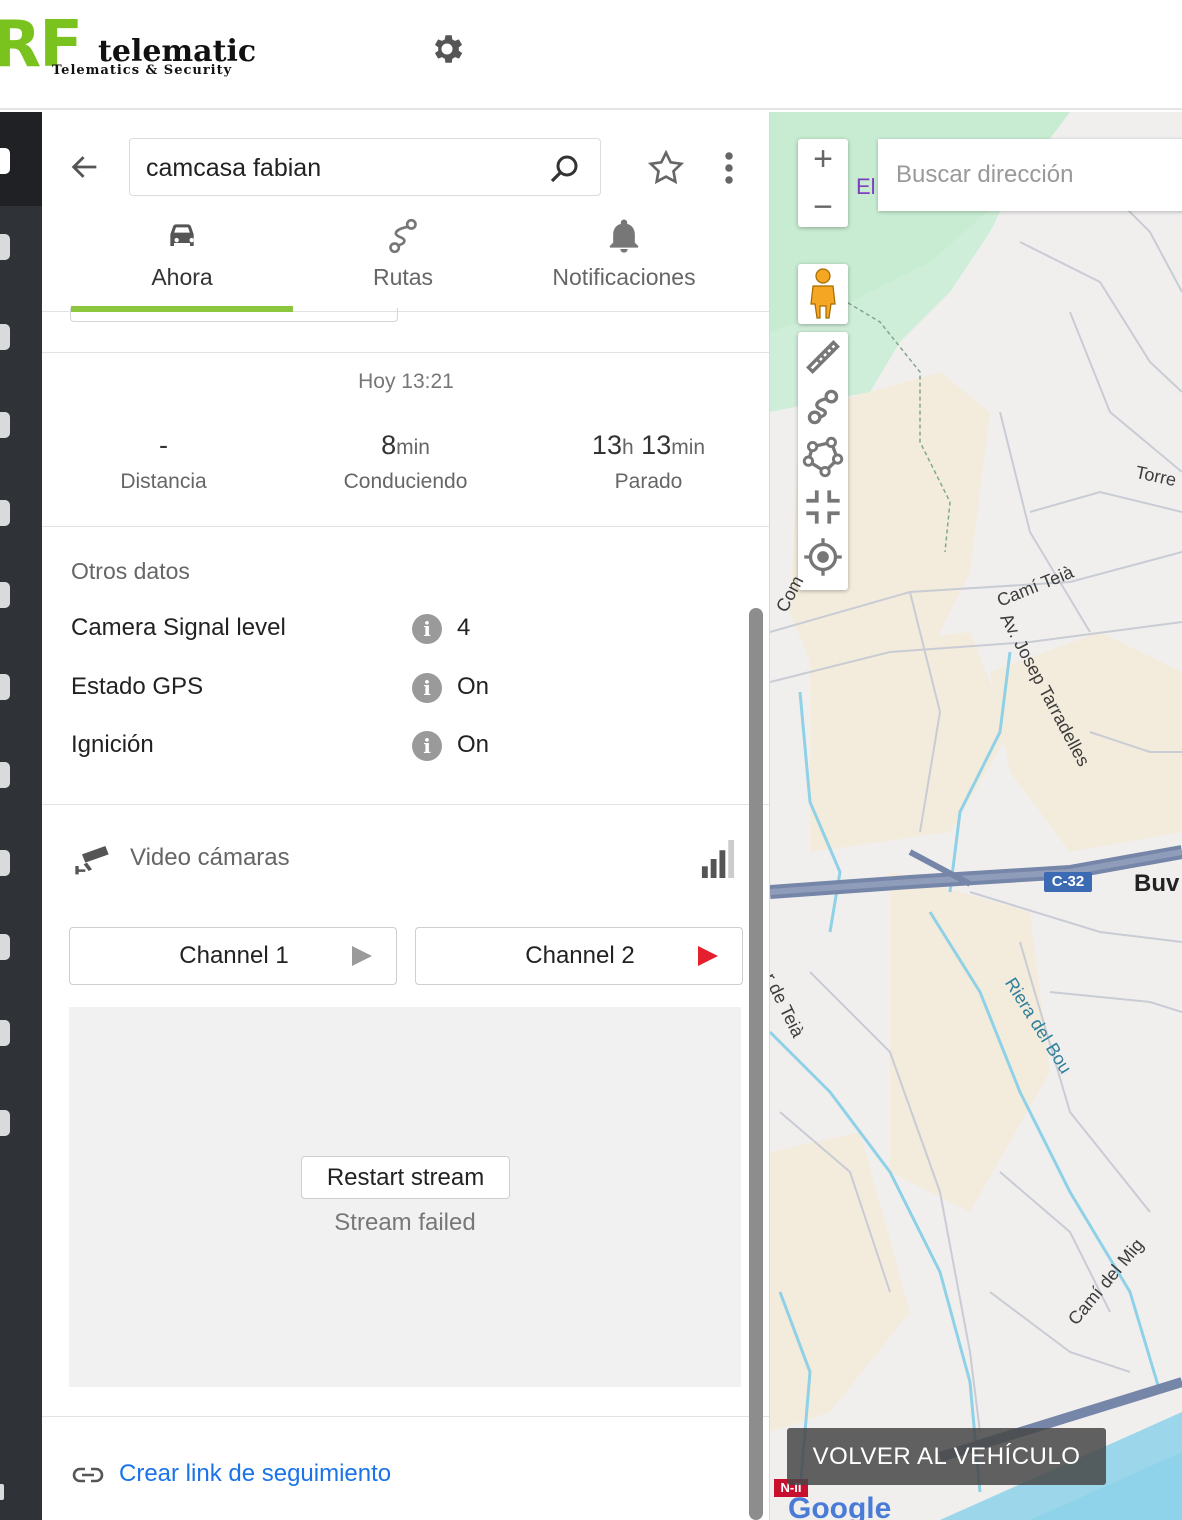 The height and width of the screenshot is (1520, 1182). I want to click on rail-clock-icon, so click(5, 775).